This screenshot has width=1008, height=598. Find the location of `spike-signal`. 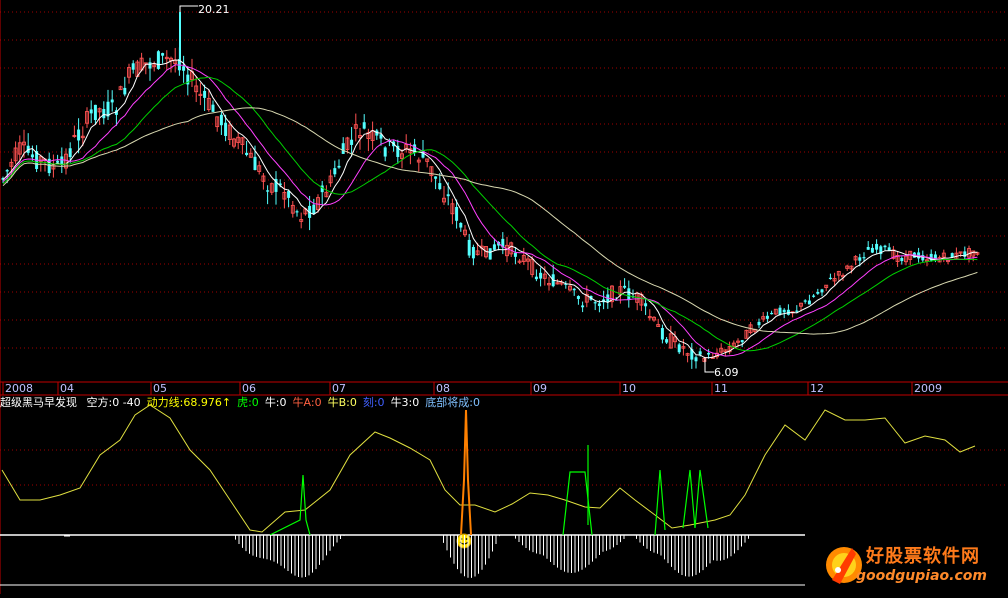

spike-signal is located at coordinates (466, 472).